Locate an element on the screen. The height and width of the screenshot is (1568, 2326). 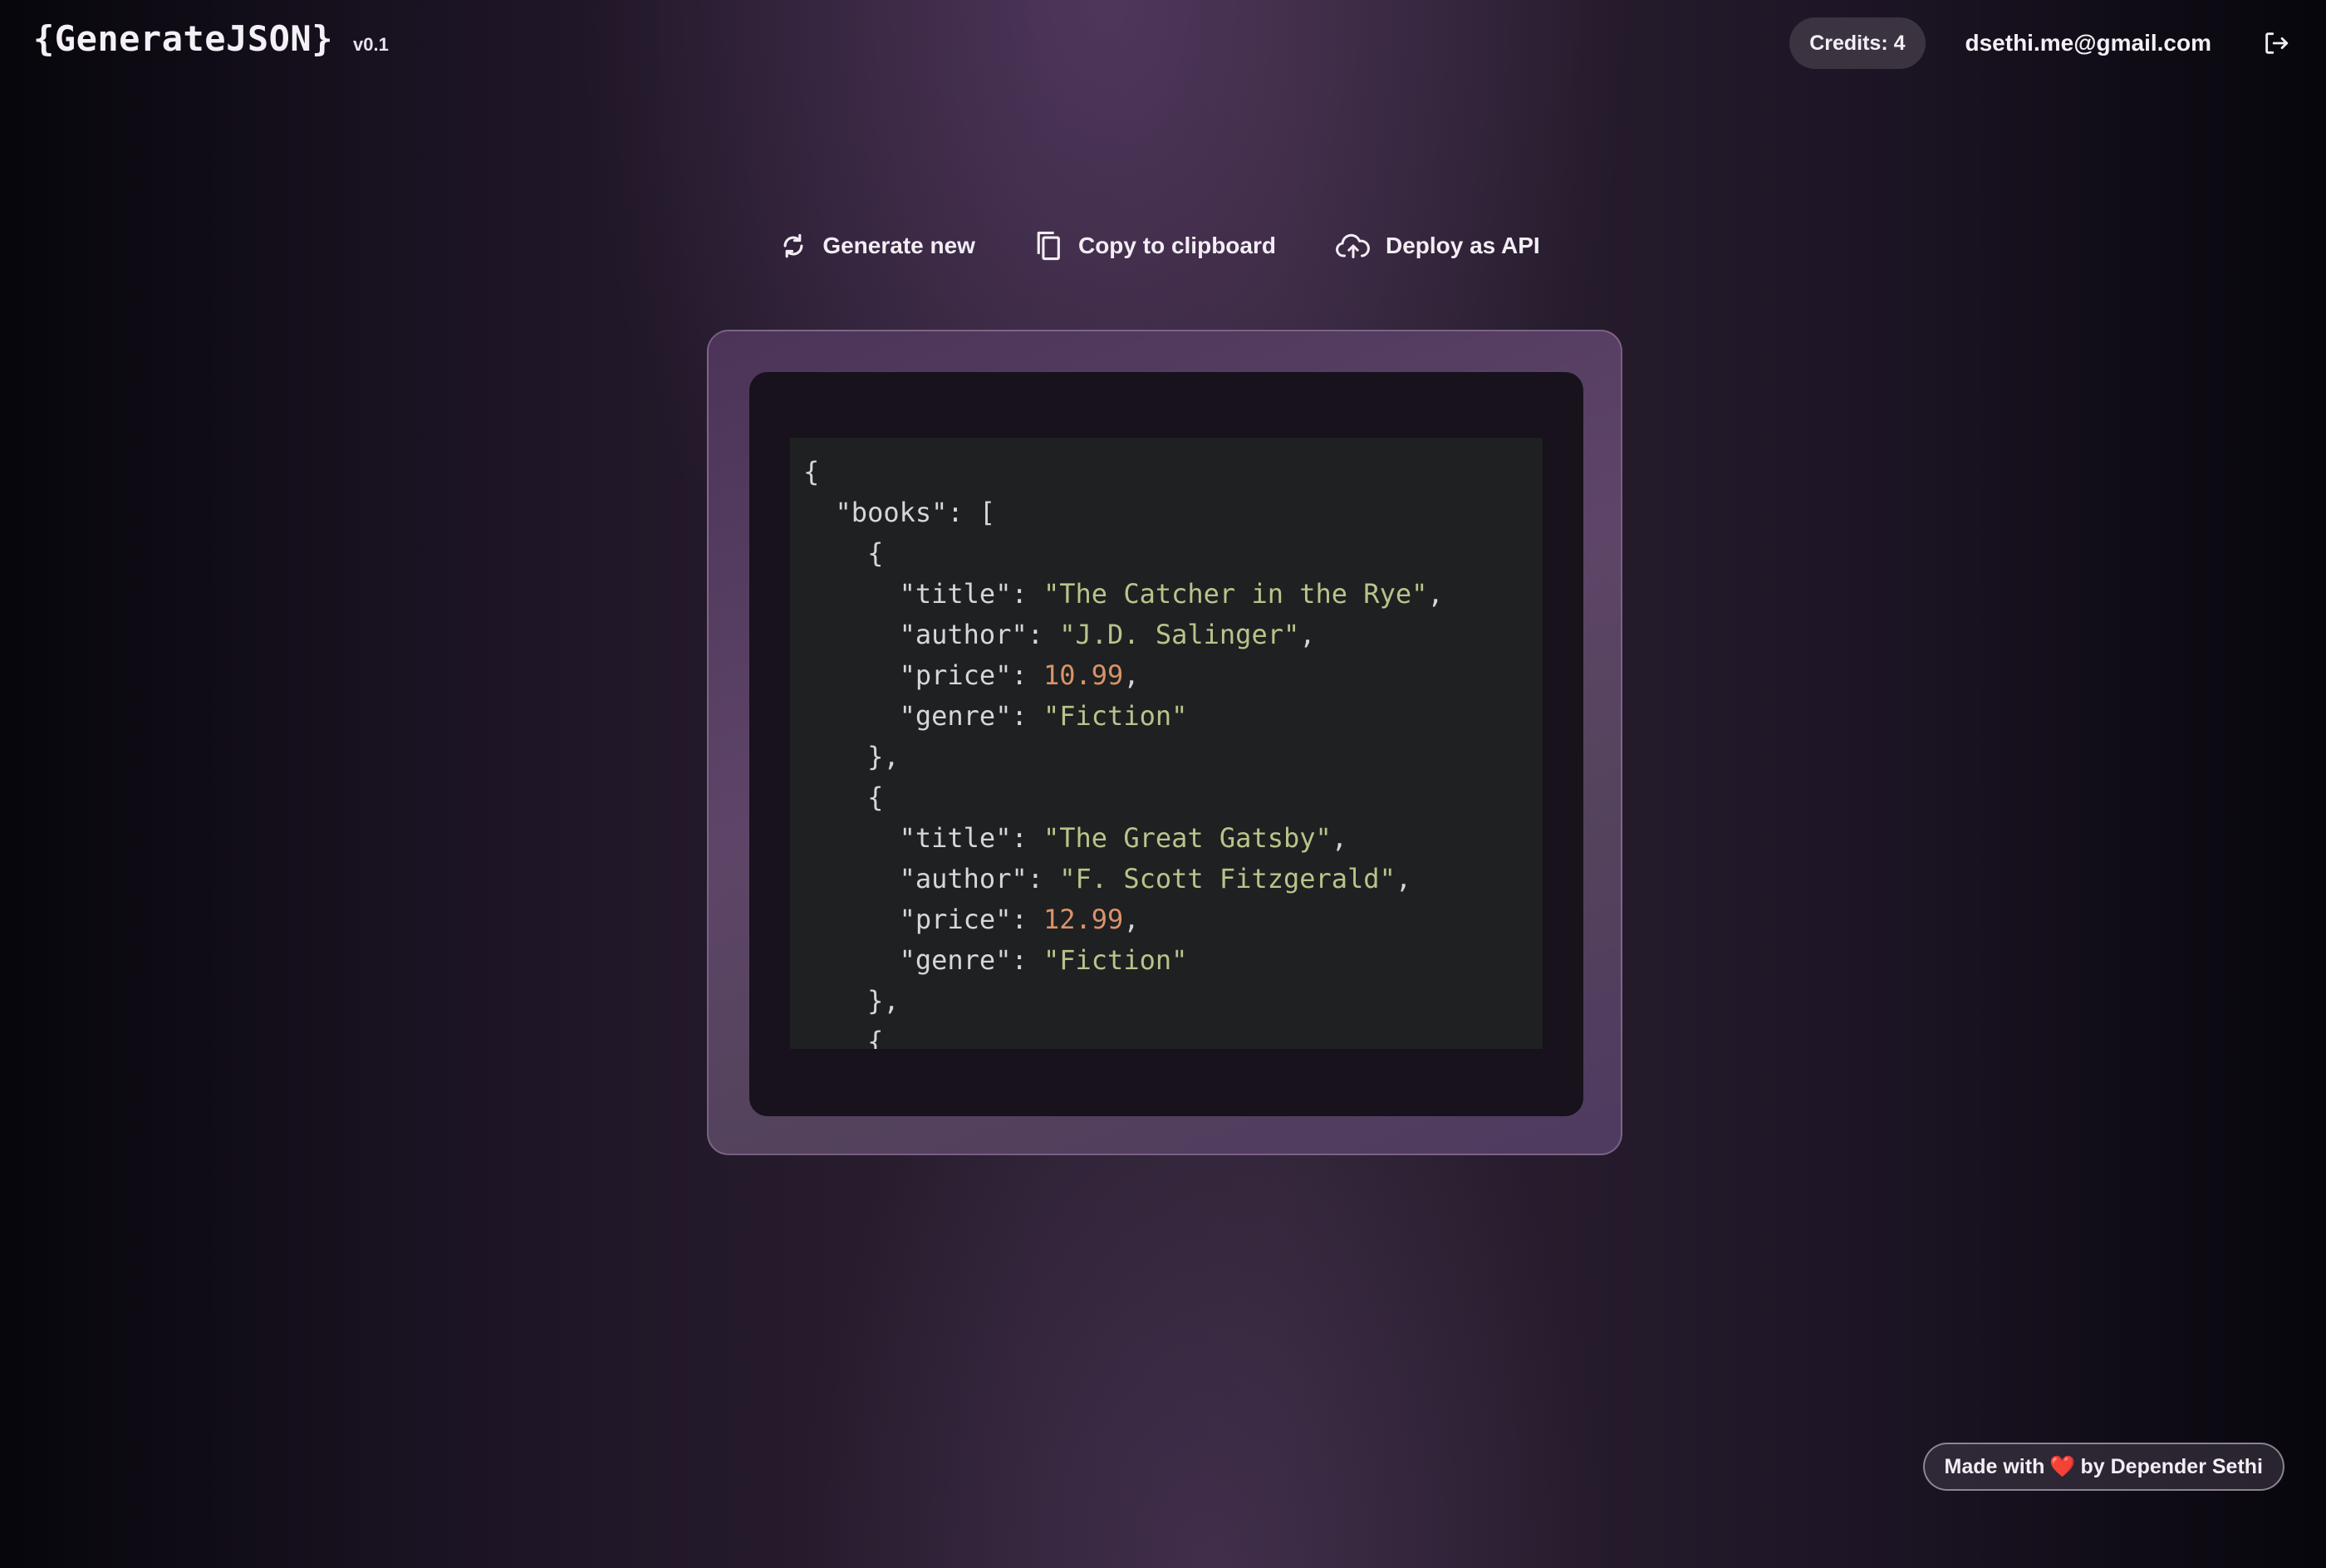
code-line: "title": "The Catcher in the Rye", is located at coordinates (1173, 594).